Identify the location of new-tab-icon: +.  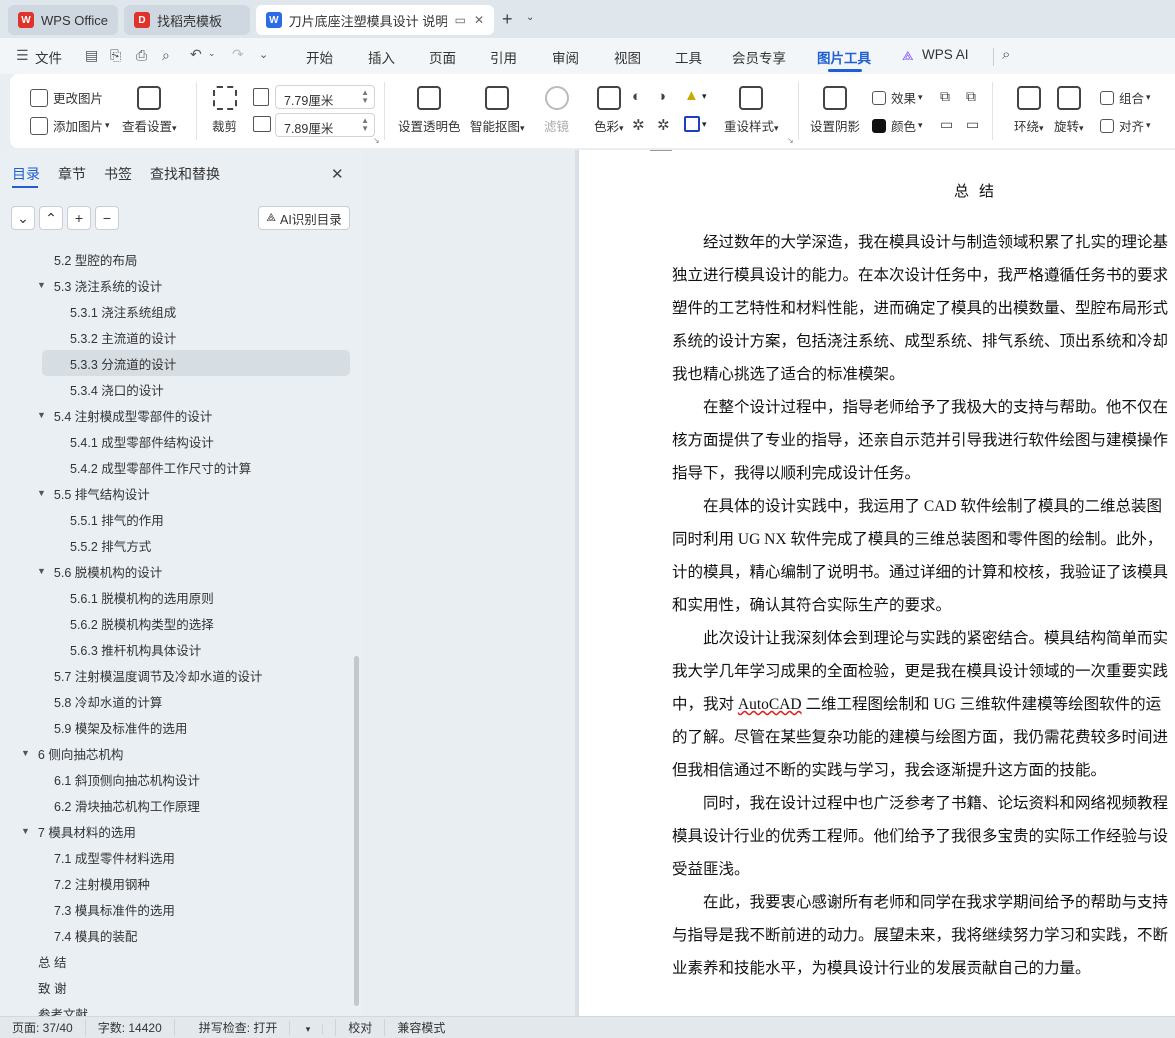
(507, 19).